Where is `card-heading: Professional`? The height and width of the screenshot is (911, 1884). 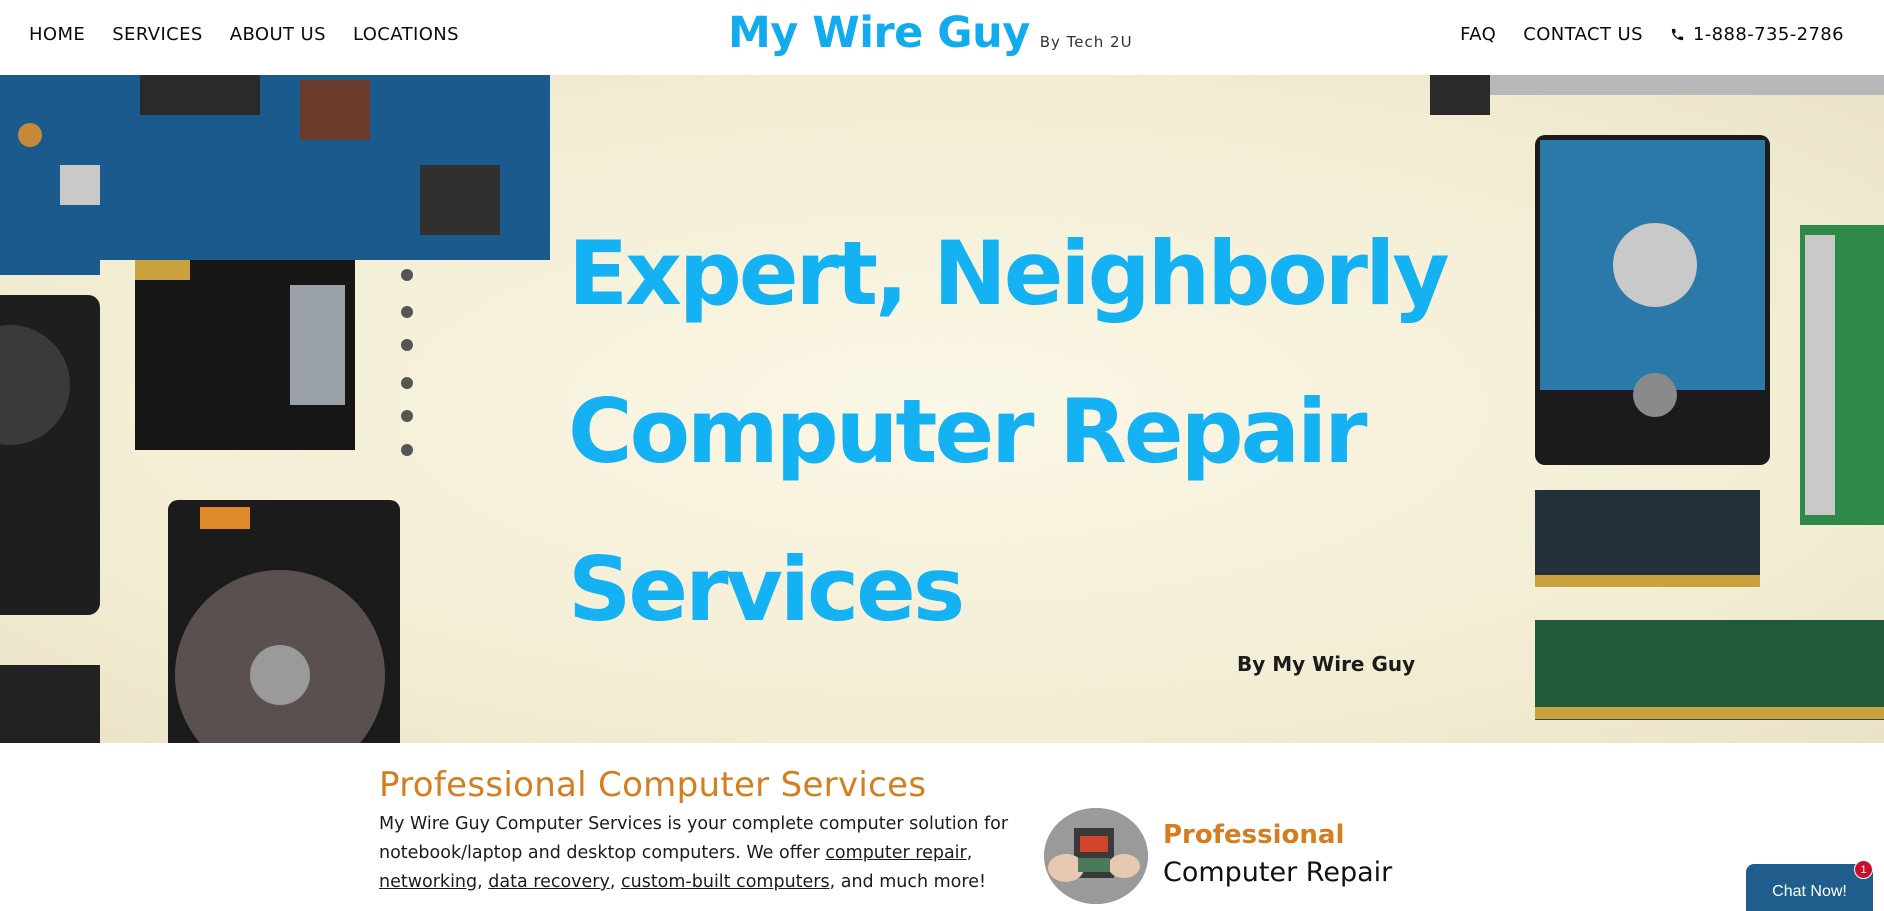 card-heading: Professional is located at coordinates (1254, 835).